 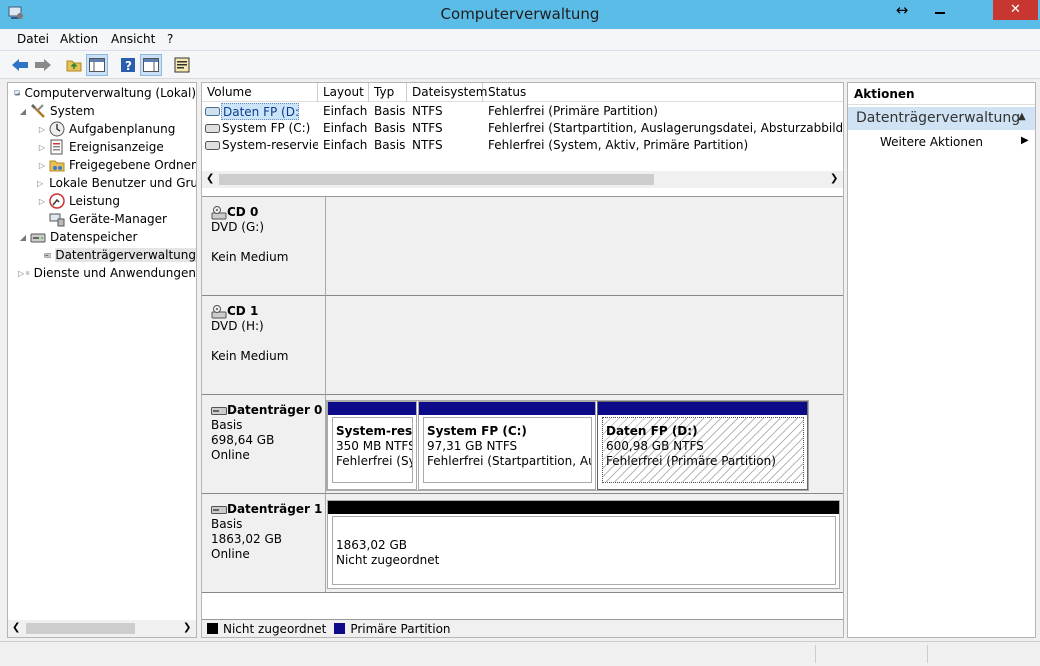 I want to click on column-layout: Layout, so click(x=343, y=92).